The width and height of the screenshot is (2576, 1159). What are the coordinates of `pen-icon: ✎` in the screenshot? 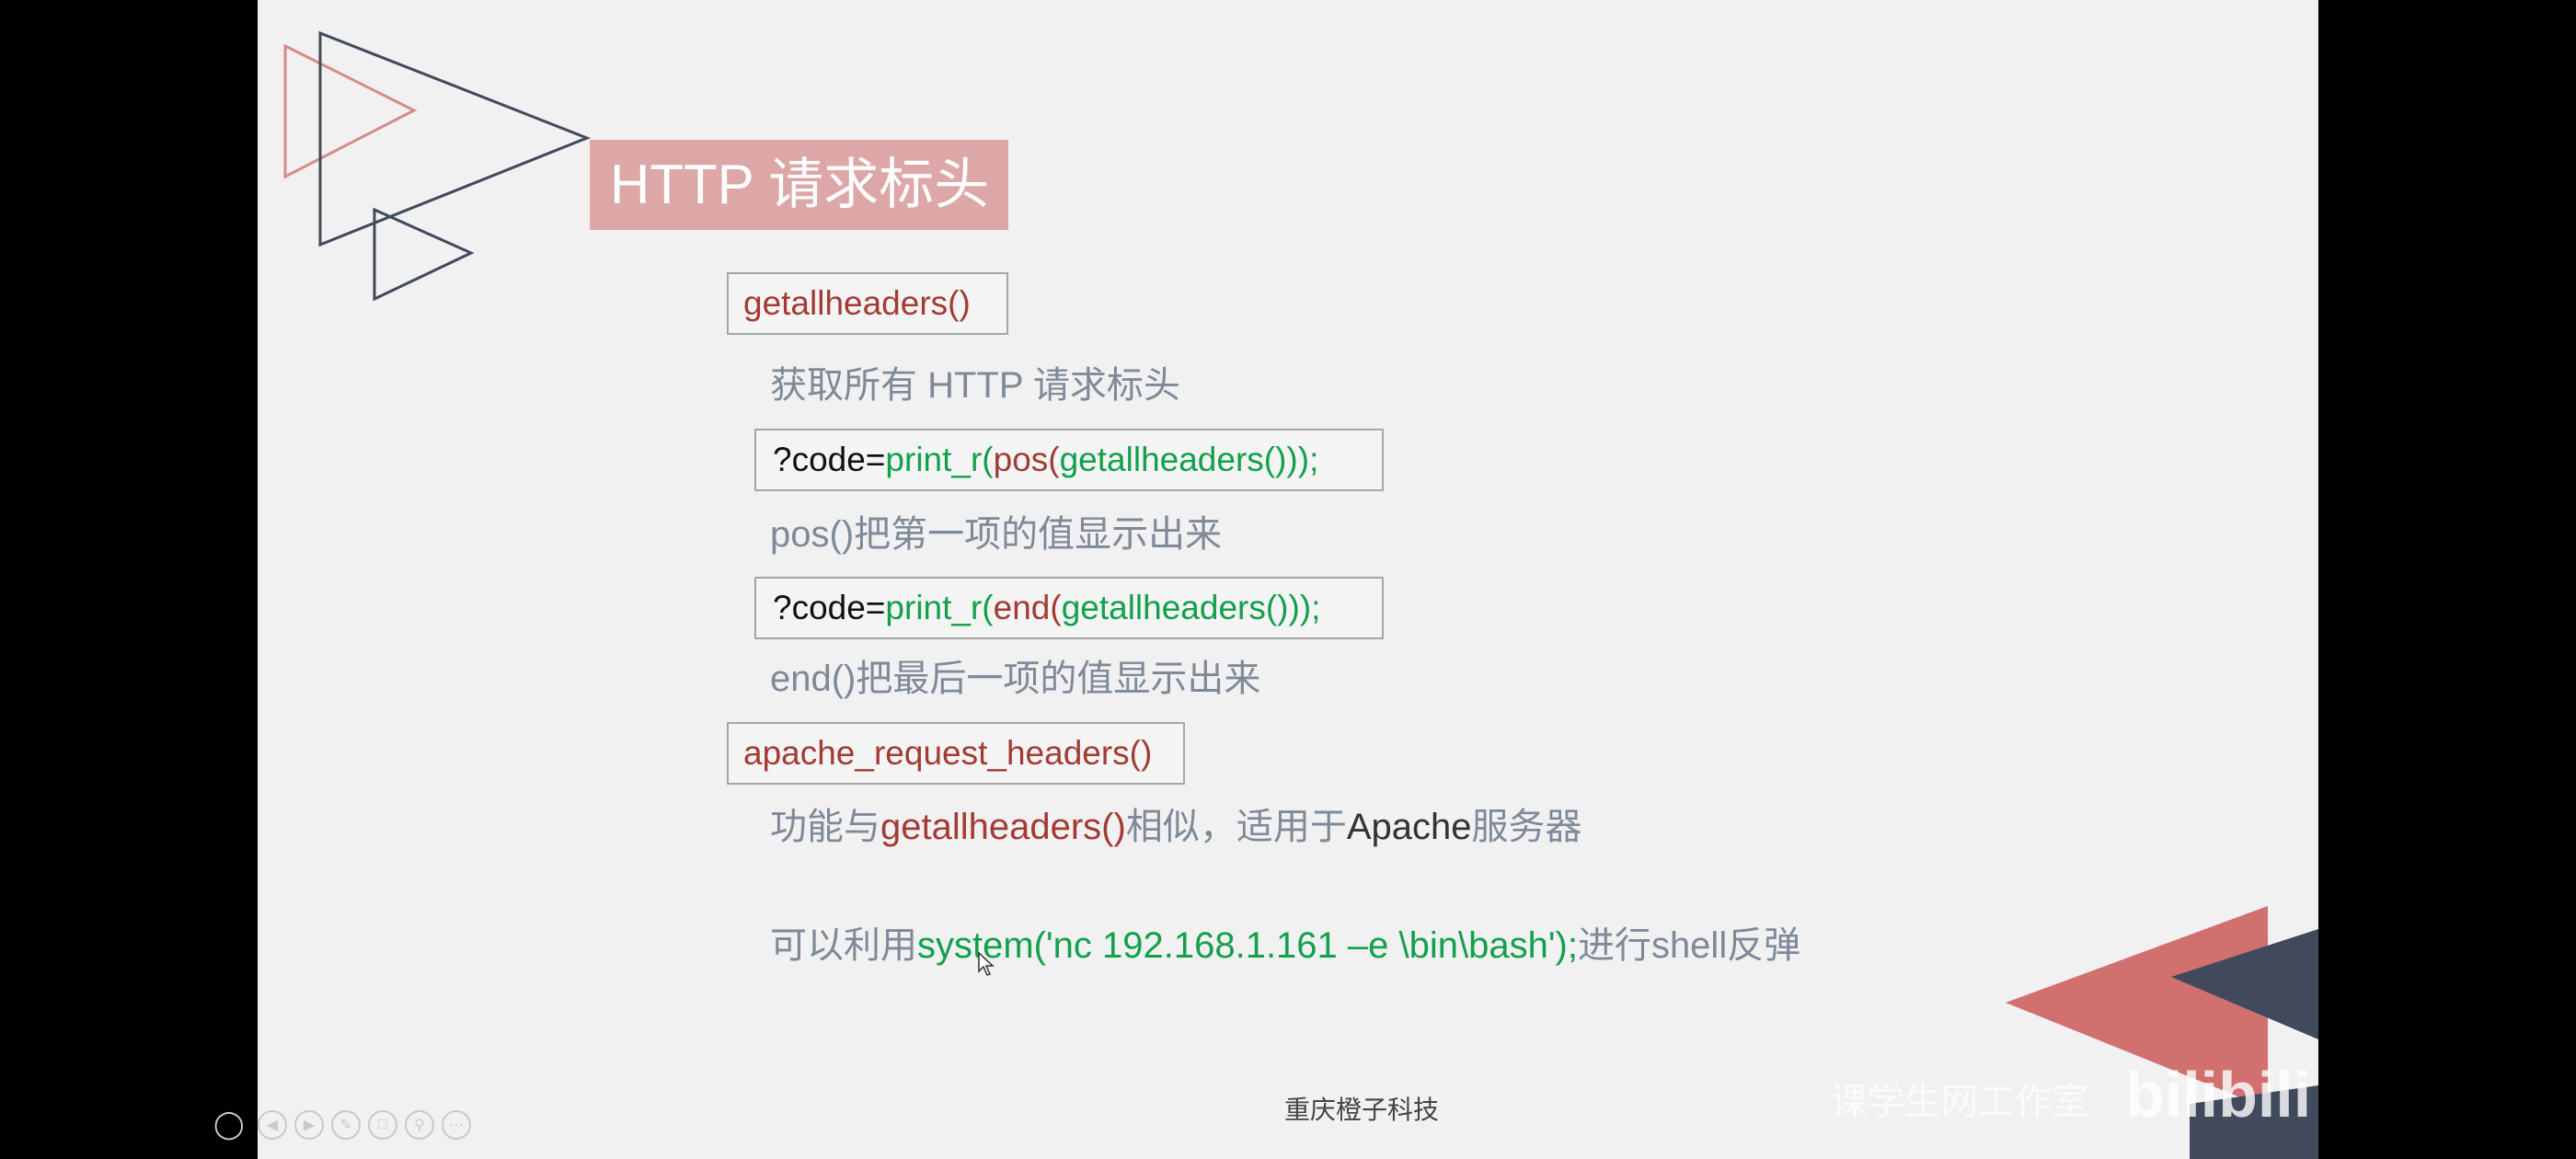 It's located at (346, 1124).